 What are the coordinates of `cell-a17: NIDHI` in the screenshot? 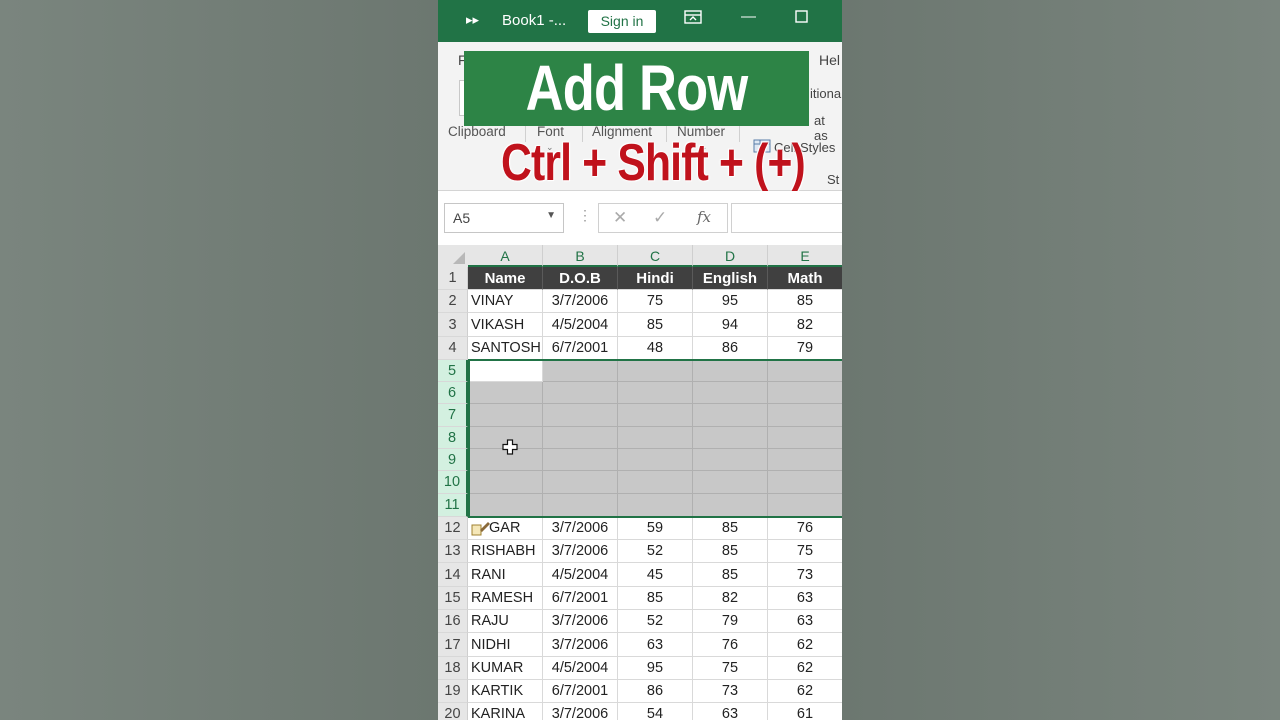 It's located at (505, 645).